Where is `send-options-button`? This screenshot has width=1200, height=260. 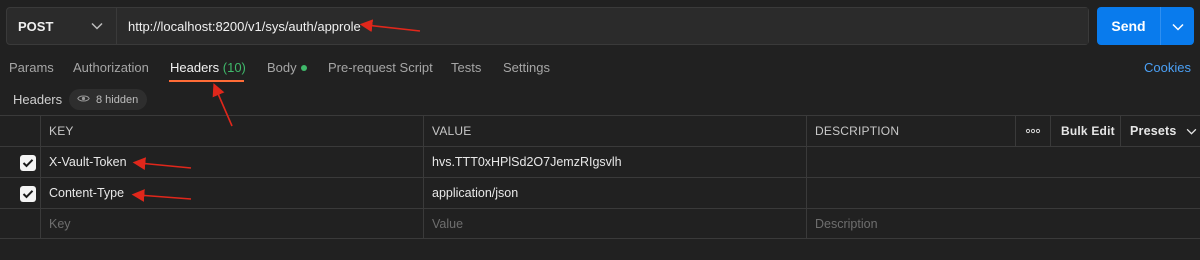 send-options-button is located at coordinates (1177, 26).